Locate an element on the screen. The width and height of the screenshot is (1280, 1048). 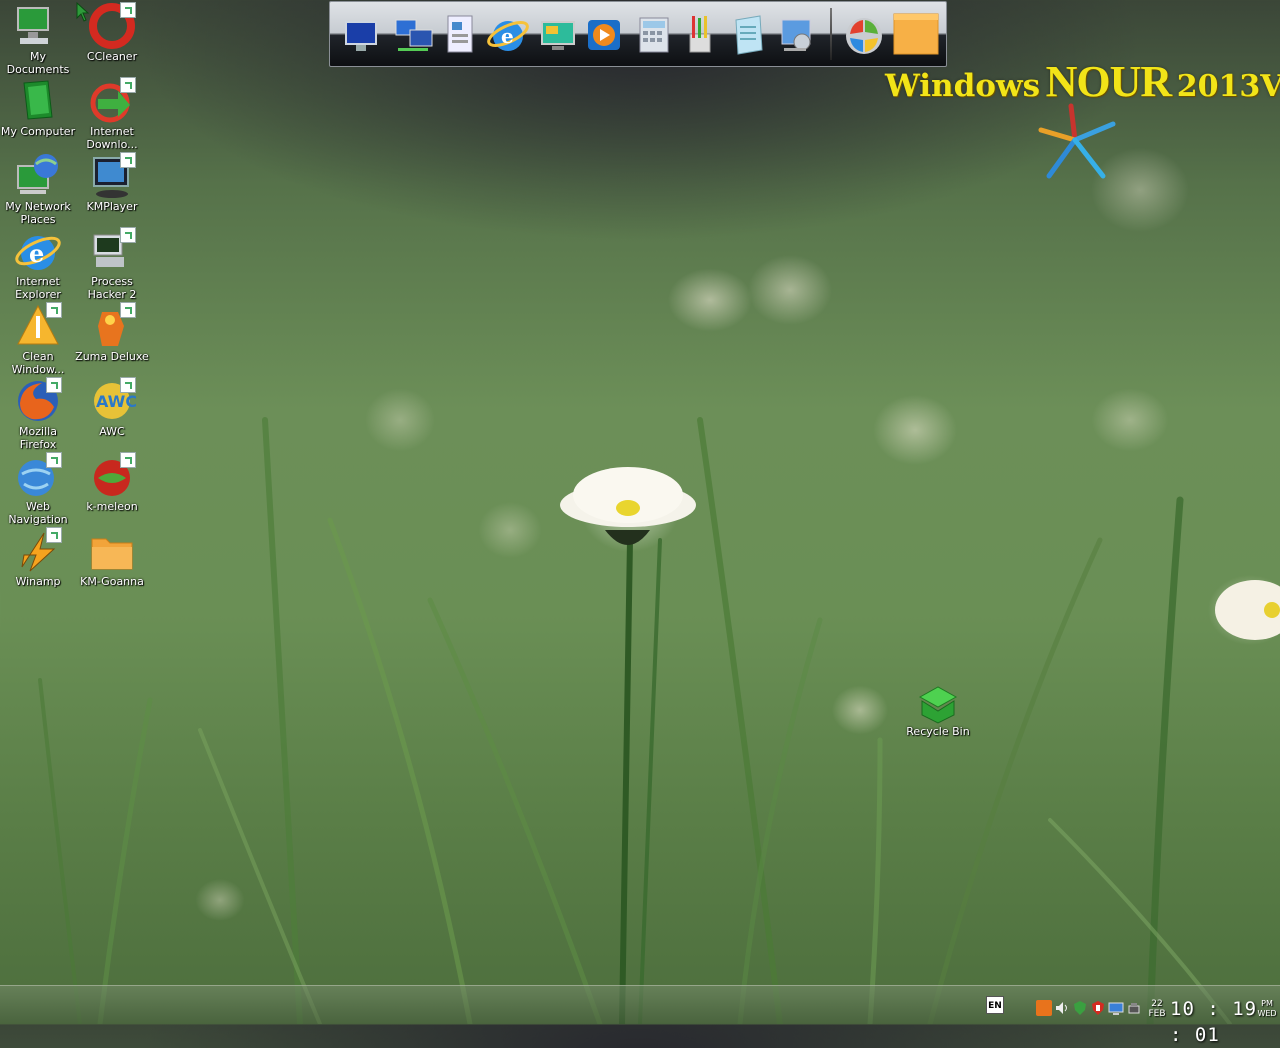
desktop-icon-mozilla-firefox: Mozilla Firefox is located at coordinates (38, 414).